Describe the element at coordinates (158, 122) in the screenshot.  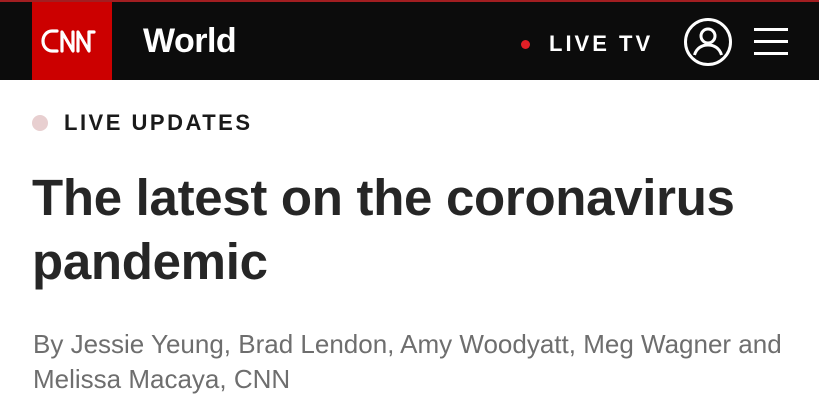
I see `live-updates-label: LIVE UPDATES` at that location.